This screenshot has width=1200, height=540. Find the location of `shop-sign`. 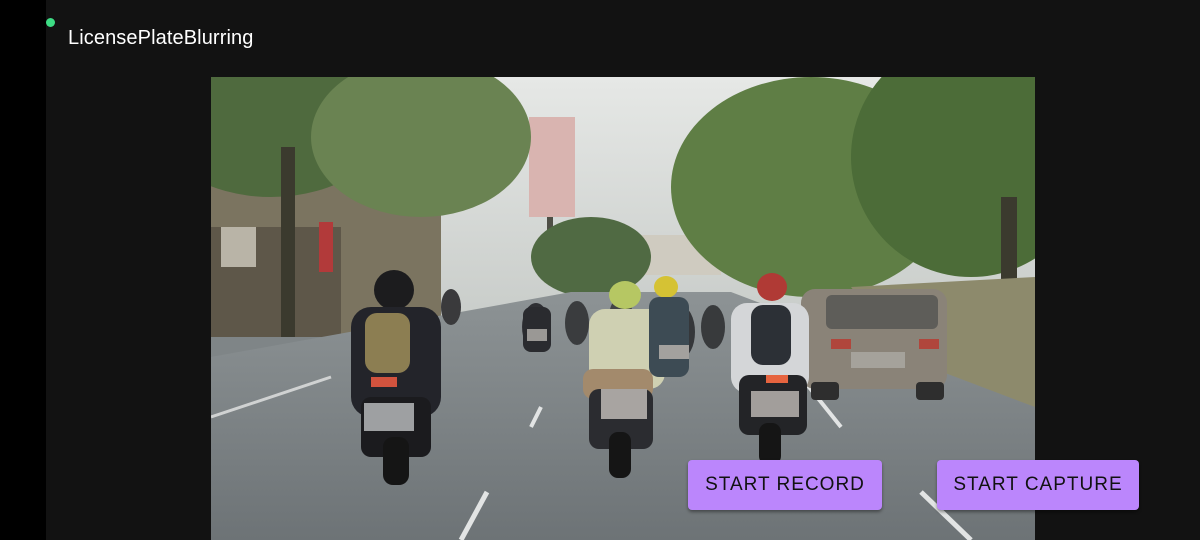

shop-sign is located at coordinates (238, 247).